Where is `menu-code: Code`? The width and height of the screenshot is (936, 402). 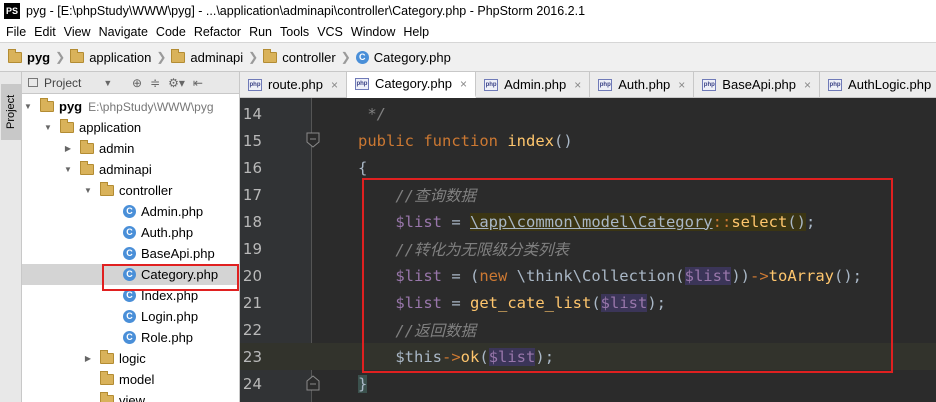 menu-code: Code is located at coordinates (171, 32).